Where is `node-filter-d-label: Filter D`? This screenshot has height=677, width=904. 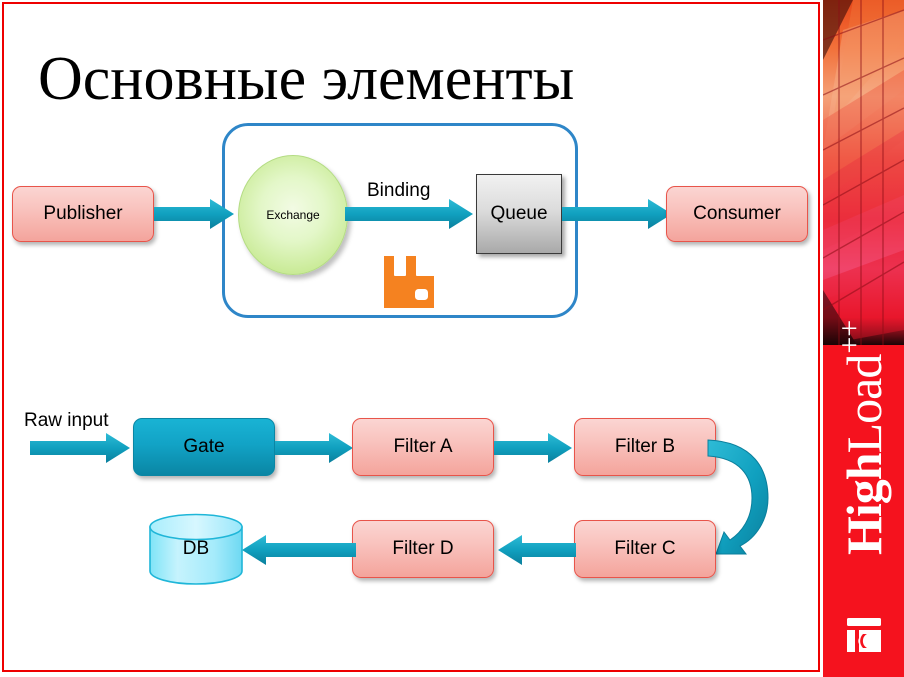 node-filter-d-label: Filter D is located at coordinates (423, 548).